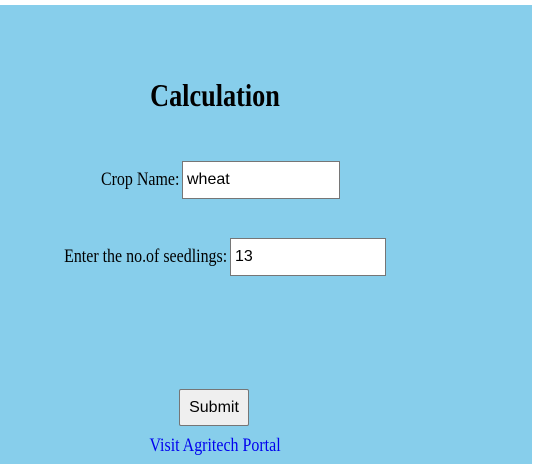 Image resolution: width=537 pixels, height=474 pixels. What do you see at coordinates (215, 95) in the screenshot?
I see `page-title: Calculation` at bounding box center [215, 95].